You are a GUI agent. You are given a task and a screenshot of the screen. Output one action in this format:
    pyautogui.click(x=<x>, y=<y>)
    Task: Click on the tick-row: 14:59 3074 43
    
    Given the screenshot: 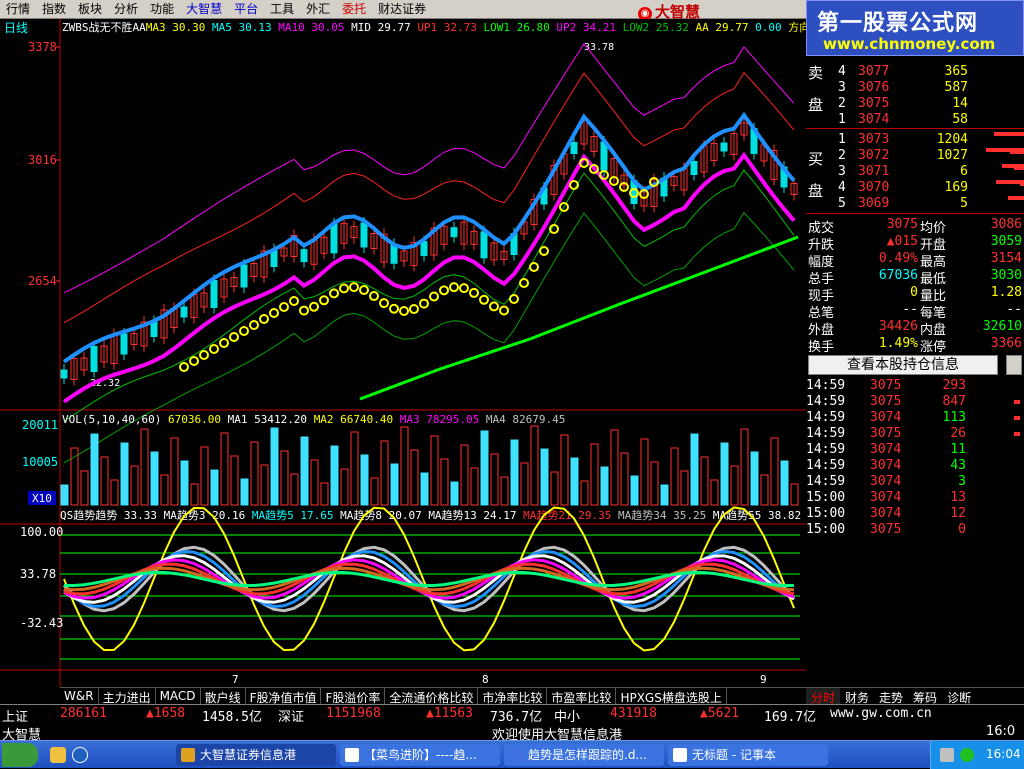 What is the action you would take?
    pyautogui.click(x=915, y=466)
    